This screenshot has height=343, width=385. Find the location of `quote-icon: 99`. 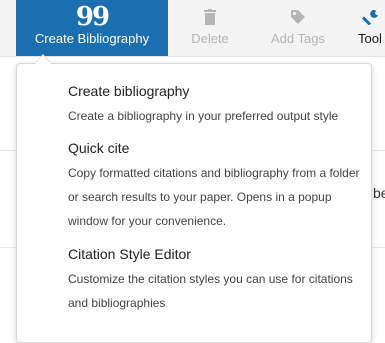

quote-icon: 99 is located at coordinates (92, 17).